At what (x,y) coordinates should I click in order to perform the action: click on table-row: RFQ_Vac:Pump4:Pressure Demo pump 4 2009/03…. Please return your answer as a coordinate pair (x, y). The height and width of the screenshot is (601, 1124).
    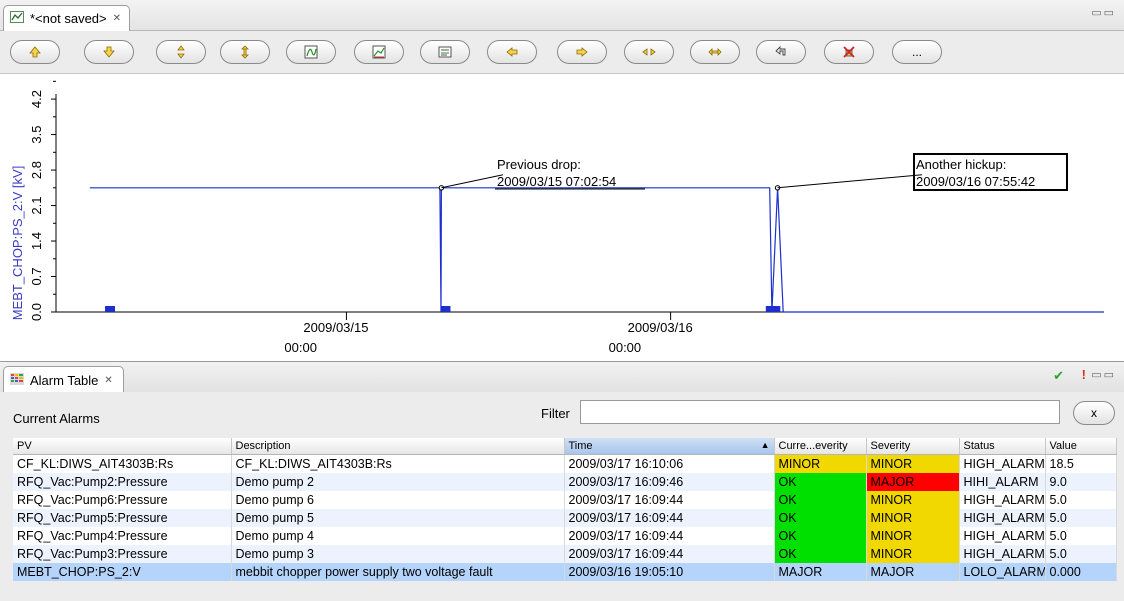
    Looking at the image, I should click on (565, 536).